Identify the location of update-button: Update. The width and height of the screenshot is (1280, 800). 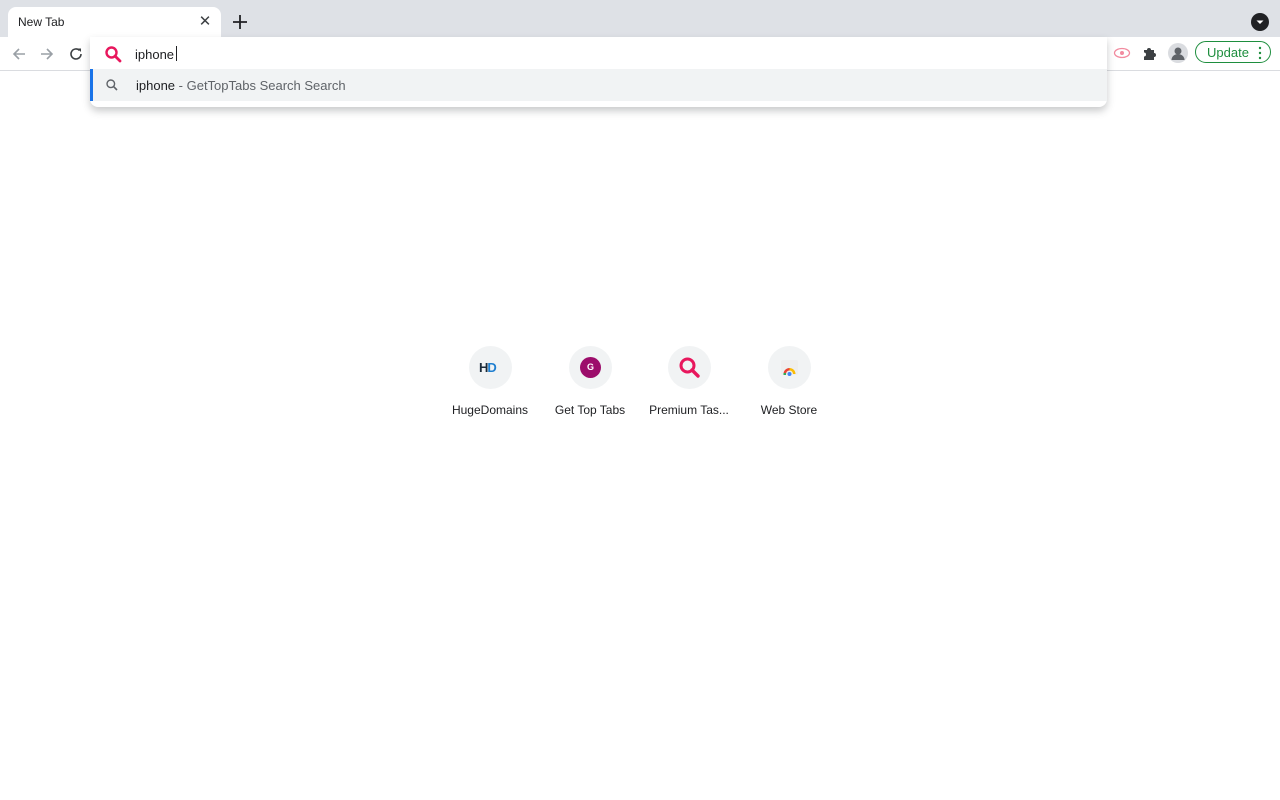
(1233, 52).